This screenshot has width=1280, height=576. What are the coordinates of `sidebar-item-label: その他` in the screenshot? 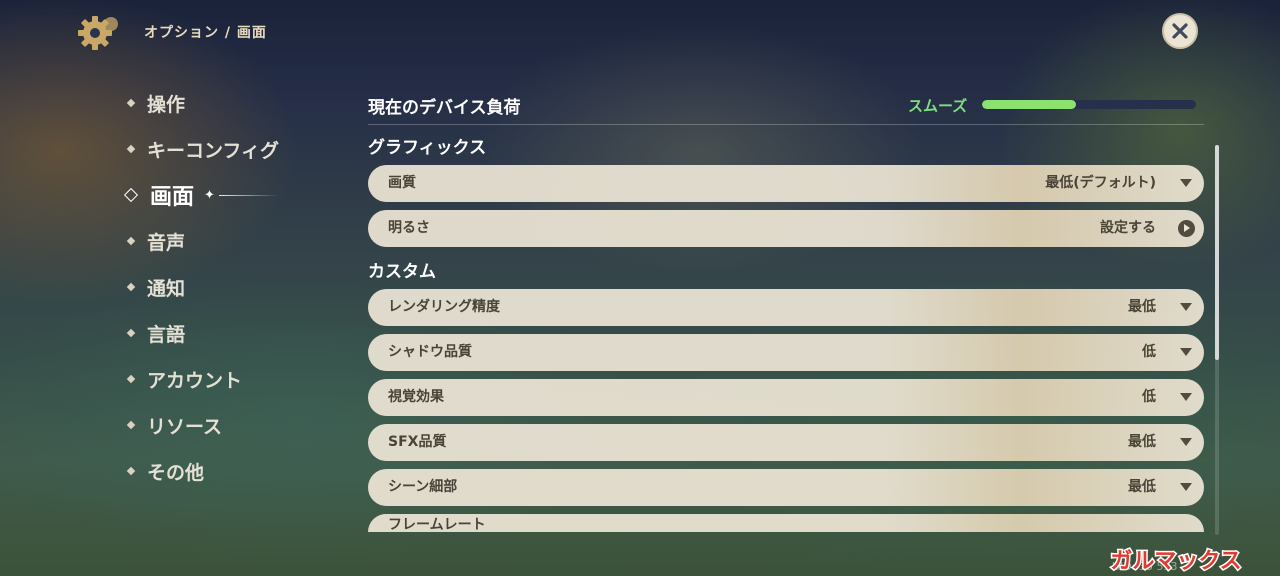 It's located at (176, 472).